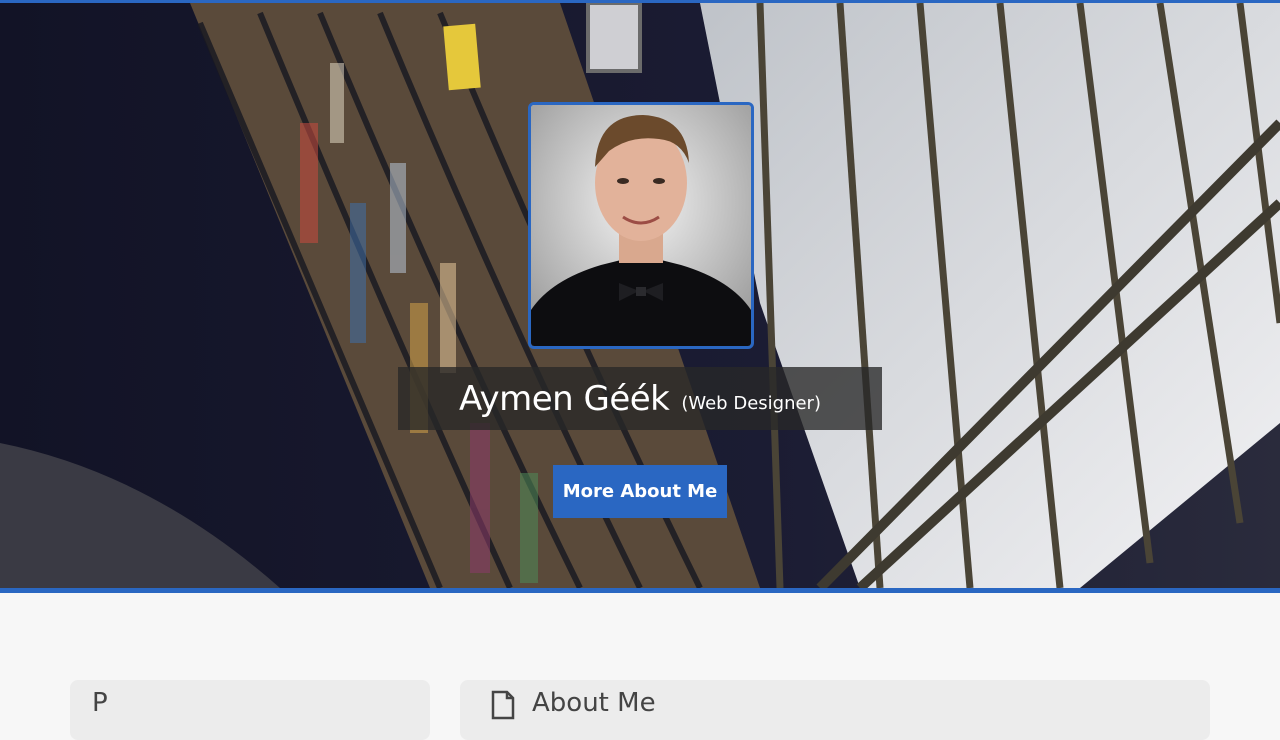 This screenshot has height=740, width=1280. Describe the element at coordinates (751, 403) in the screenshot. I see `profile-role: (Web Designer)` at that location.